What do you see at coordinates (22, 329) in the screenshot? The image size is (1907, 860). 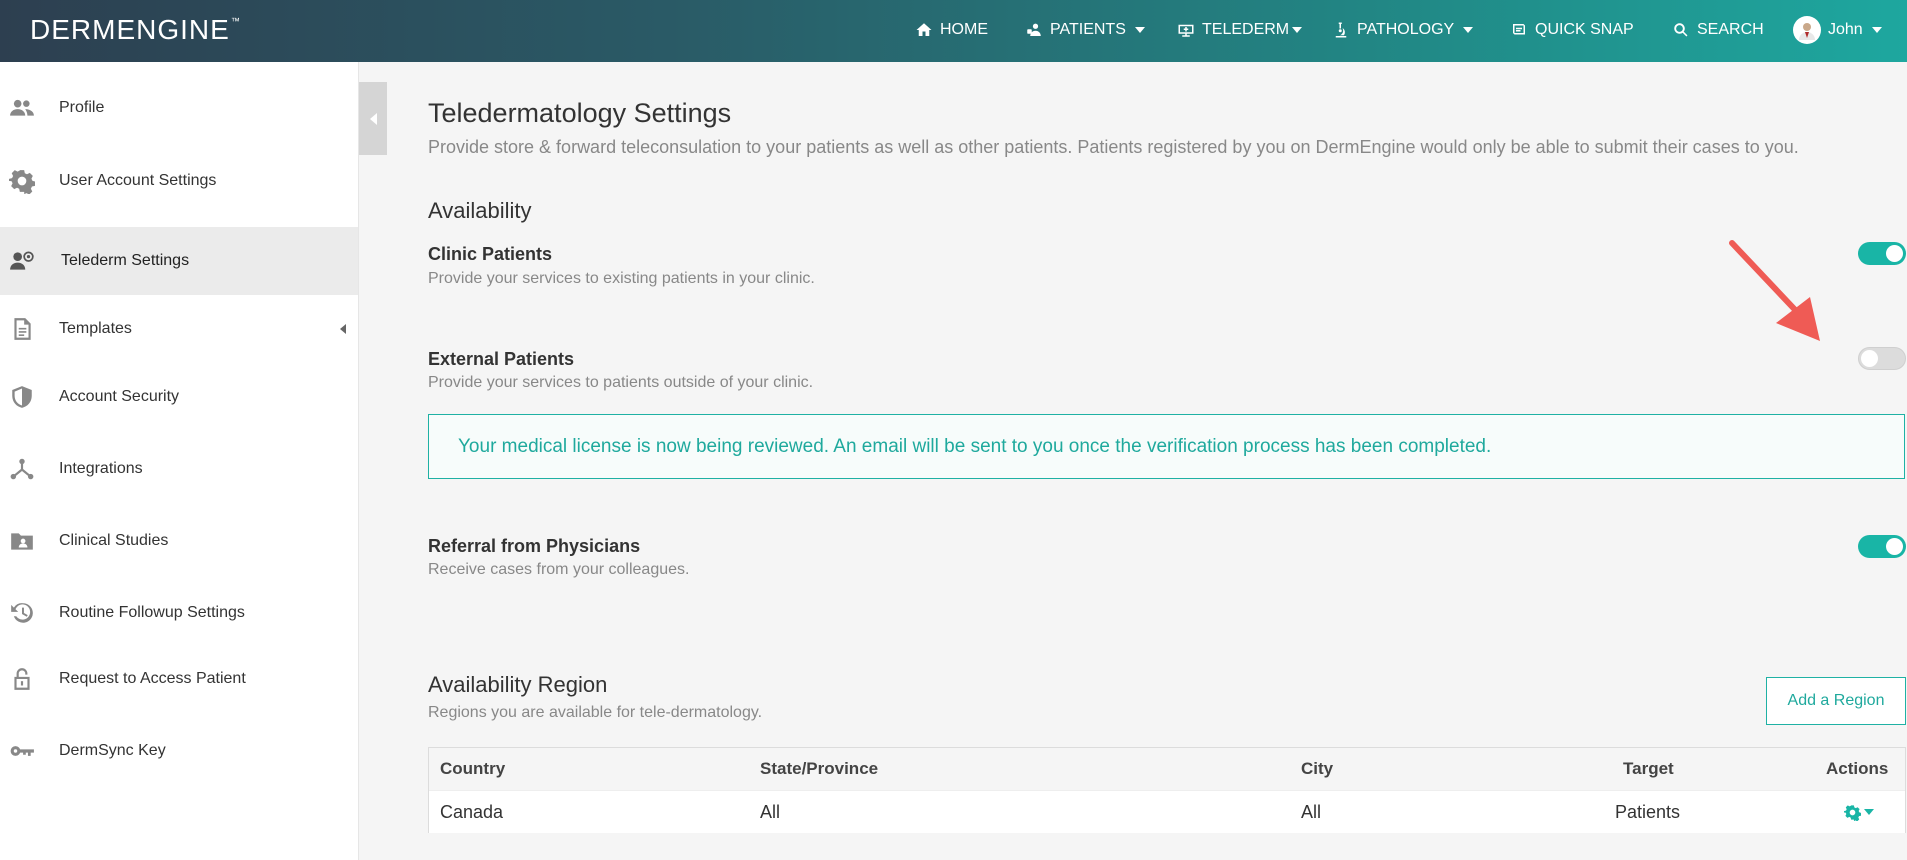 I see `document-icon` at bounding box center [22, 329].